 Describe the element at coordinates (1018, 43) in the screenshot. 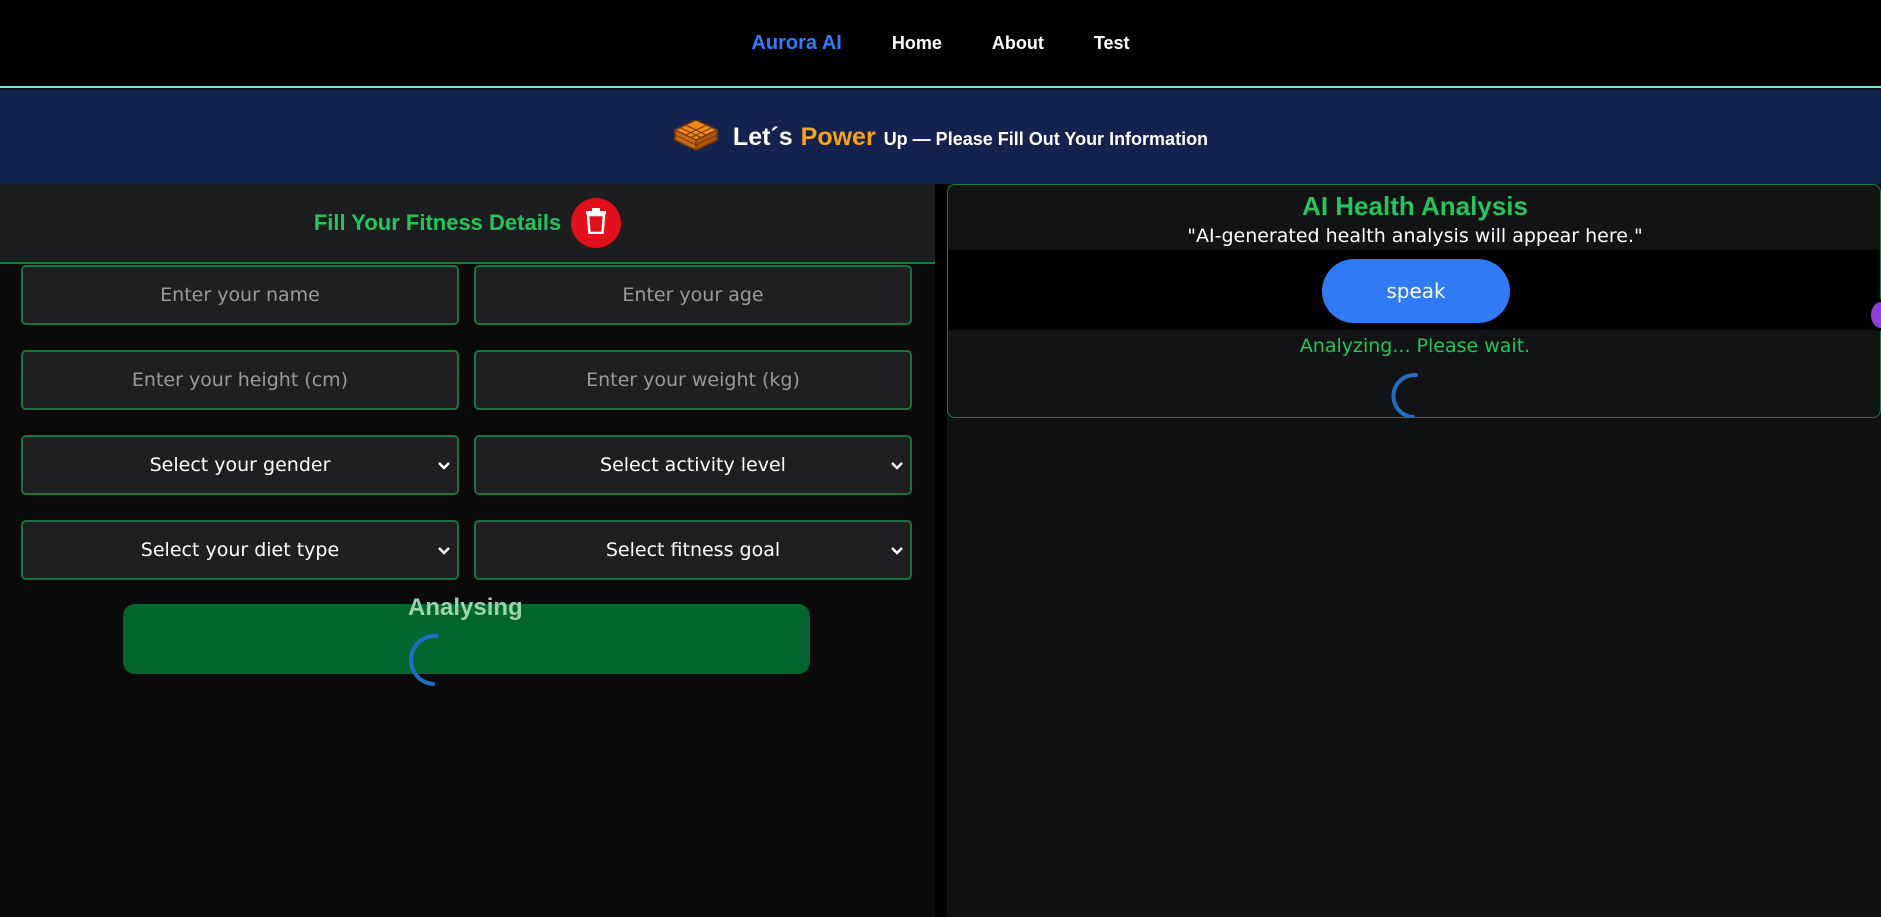

I see `nav-link-about: About` at that location.